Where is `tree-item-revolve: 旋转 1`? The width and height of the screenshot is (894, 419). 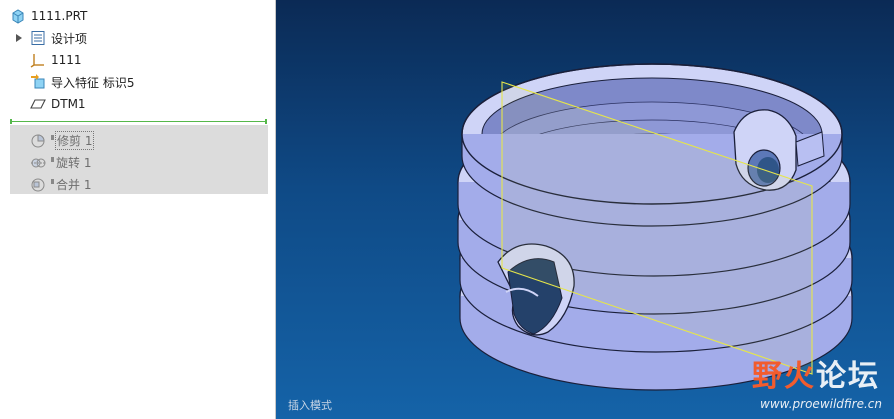
tree-item-revolve: 旋转 1 is located at coordinates (60, 162).